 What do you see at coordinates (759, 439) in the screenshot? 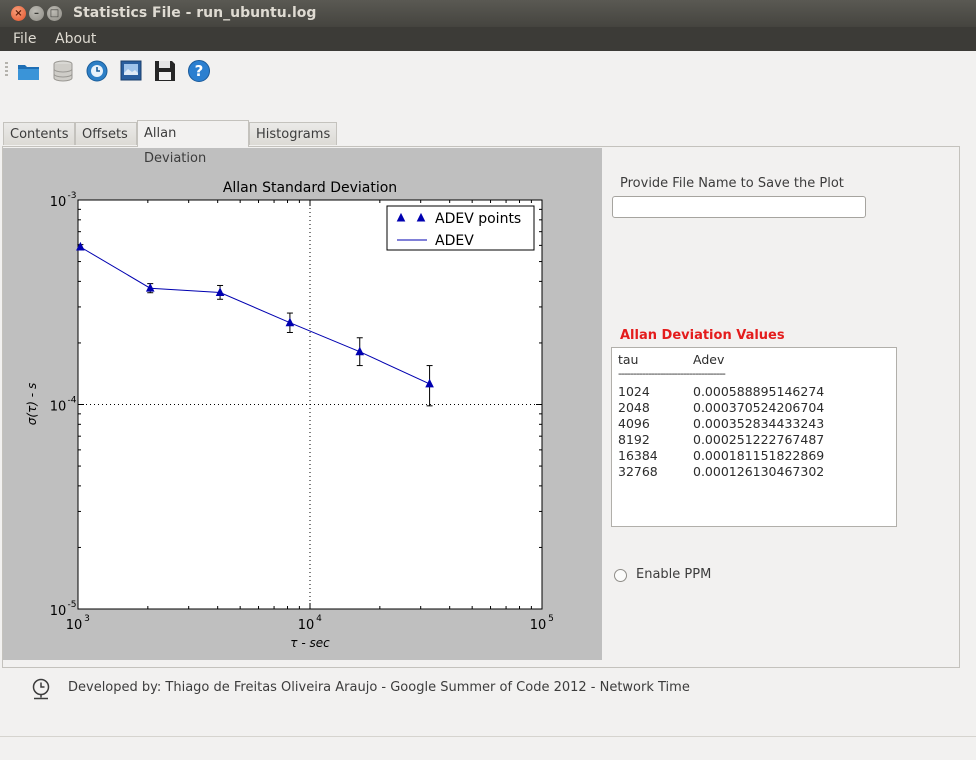
I see `adev-value: 0.000251222767487` at bounding box center [759, 439].